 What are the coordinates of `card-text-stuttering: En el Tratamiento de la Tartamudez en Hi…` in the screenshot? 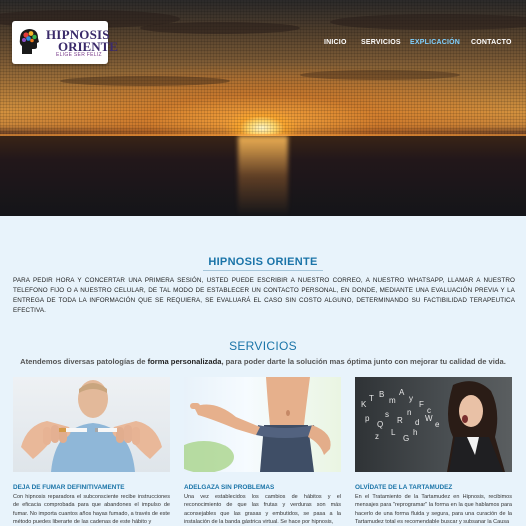 It's located at (433, 510).